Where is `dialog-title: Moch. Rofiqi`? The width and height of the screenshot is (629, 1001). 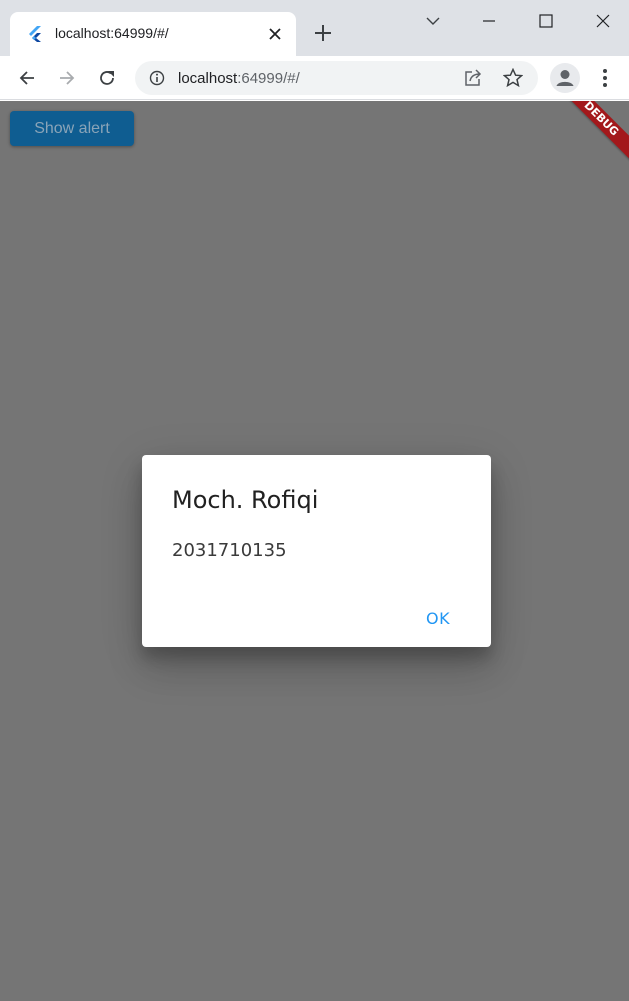 dialog-title: Moch. Rofiqi is located at coordinates (245, 500).